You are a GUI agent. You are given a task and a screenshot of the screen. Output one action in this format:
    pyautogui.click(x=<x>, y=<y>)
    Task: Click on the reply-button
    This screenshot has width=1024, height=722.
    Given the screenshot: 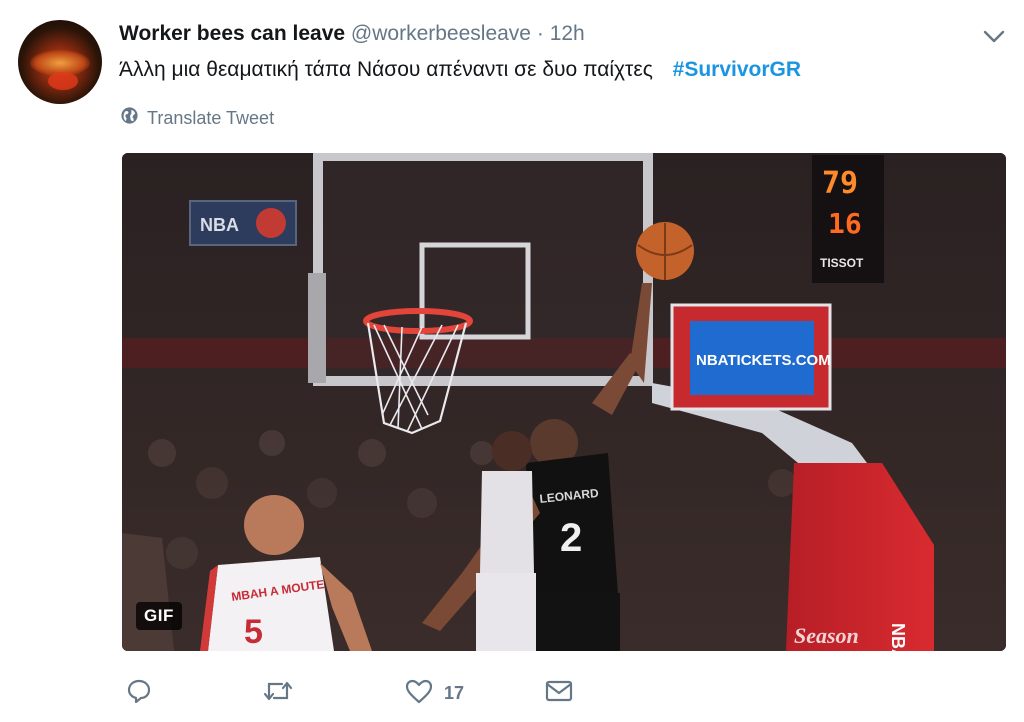 What is the action you would take?
    pyautogui.click(x=139, y=693)
    